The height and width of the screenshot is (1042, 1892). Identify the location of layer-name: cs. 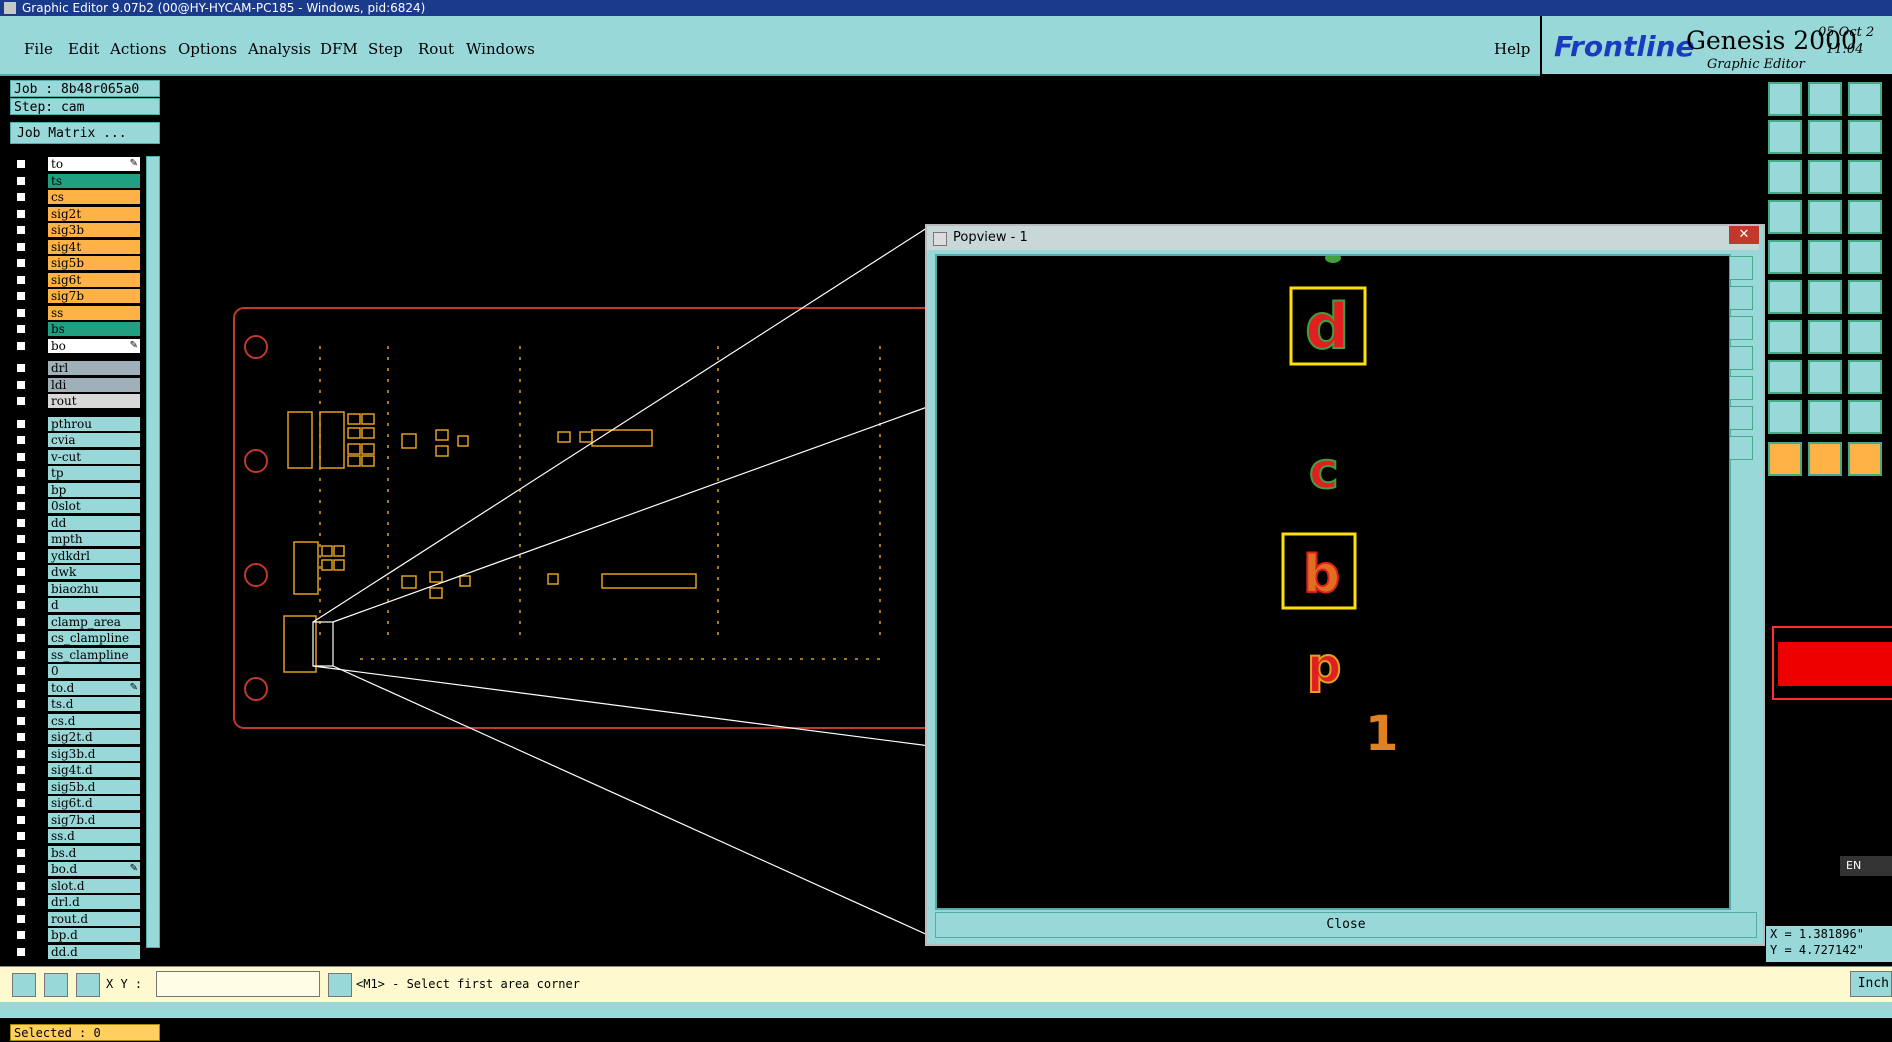
(94, 197).